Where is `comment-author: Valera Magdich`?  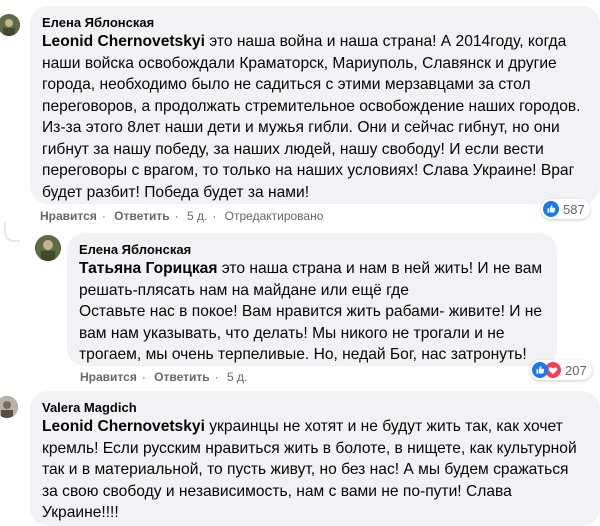 comment-author: Valera Magdich is located at coordinates (315, 407).